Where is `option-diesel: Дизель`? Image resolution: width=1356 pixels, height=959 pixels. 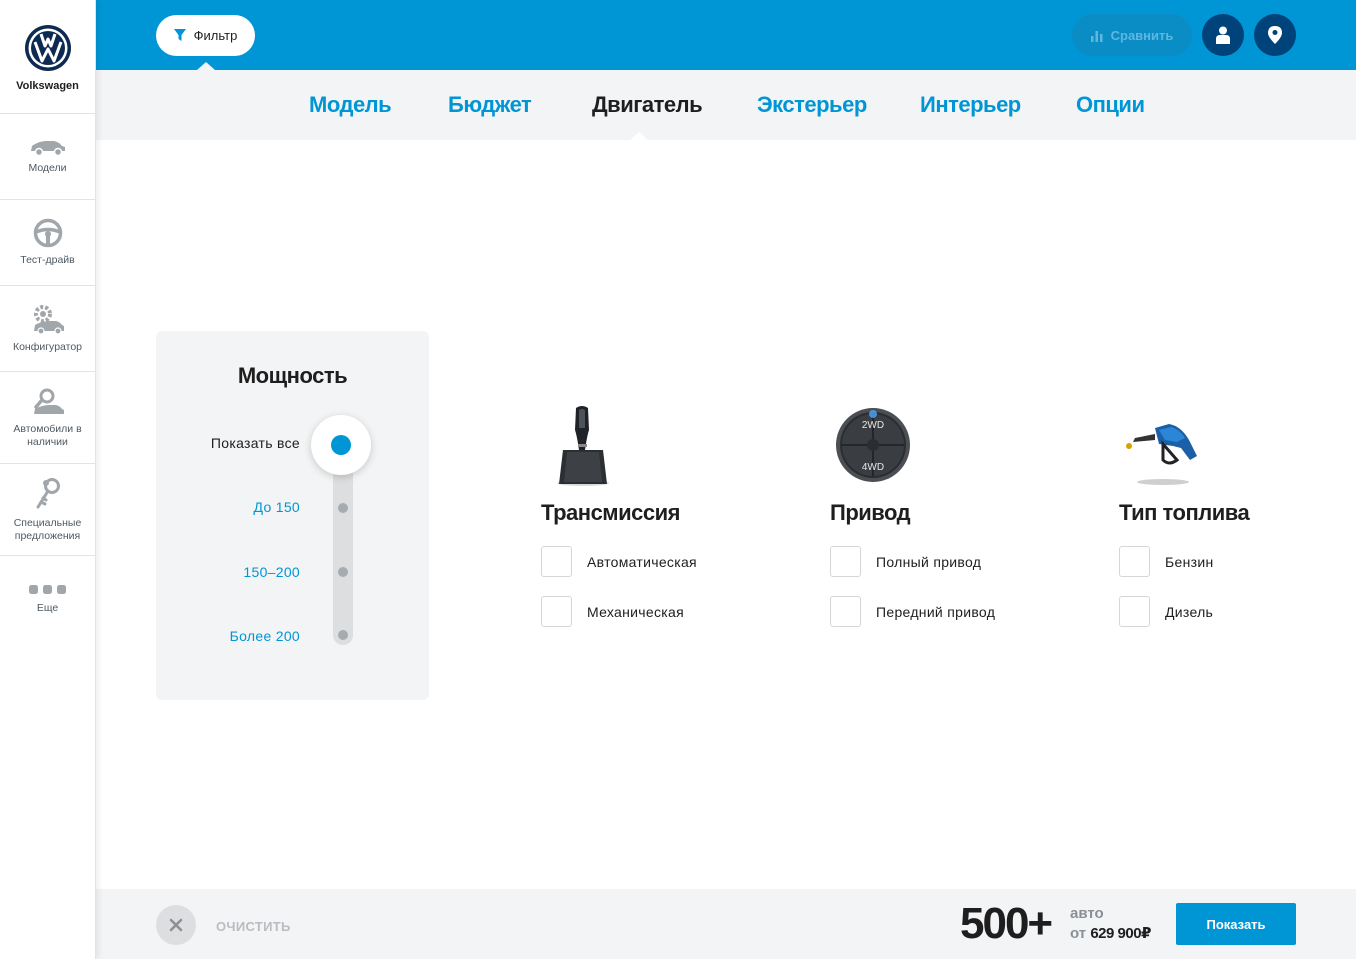
option-diesel: Дизель is located at coordinates (1166, 611).